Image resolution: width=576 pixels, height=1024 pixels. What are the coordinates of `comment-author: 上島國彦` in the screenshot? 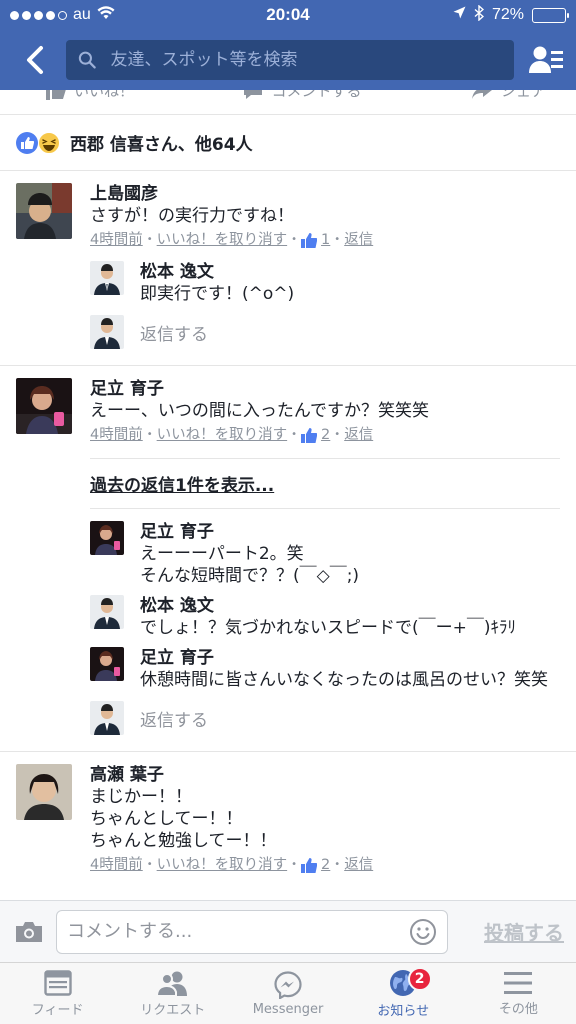 It's located at (325, 194).